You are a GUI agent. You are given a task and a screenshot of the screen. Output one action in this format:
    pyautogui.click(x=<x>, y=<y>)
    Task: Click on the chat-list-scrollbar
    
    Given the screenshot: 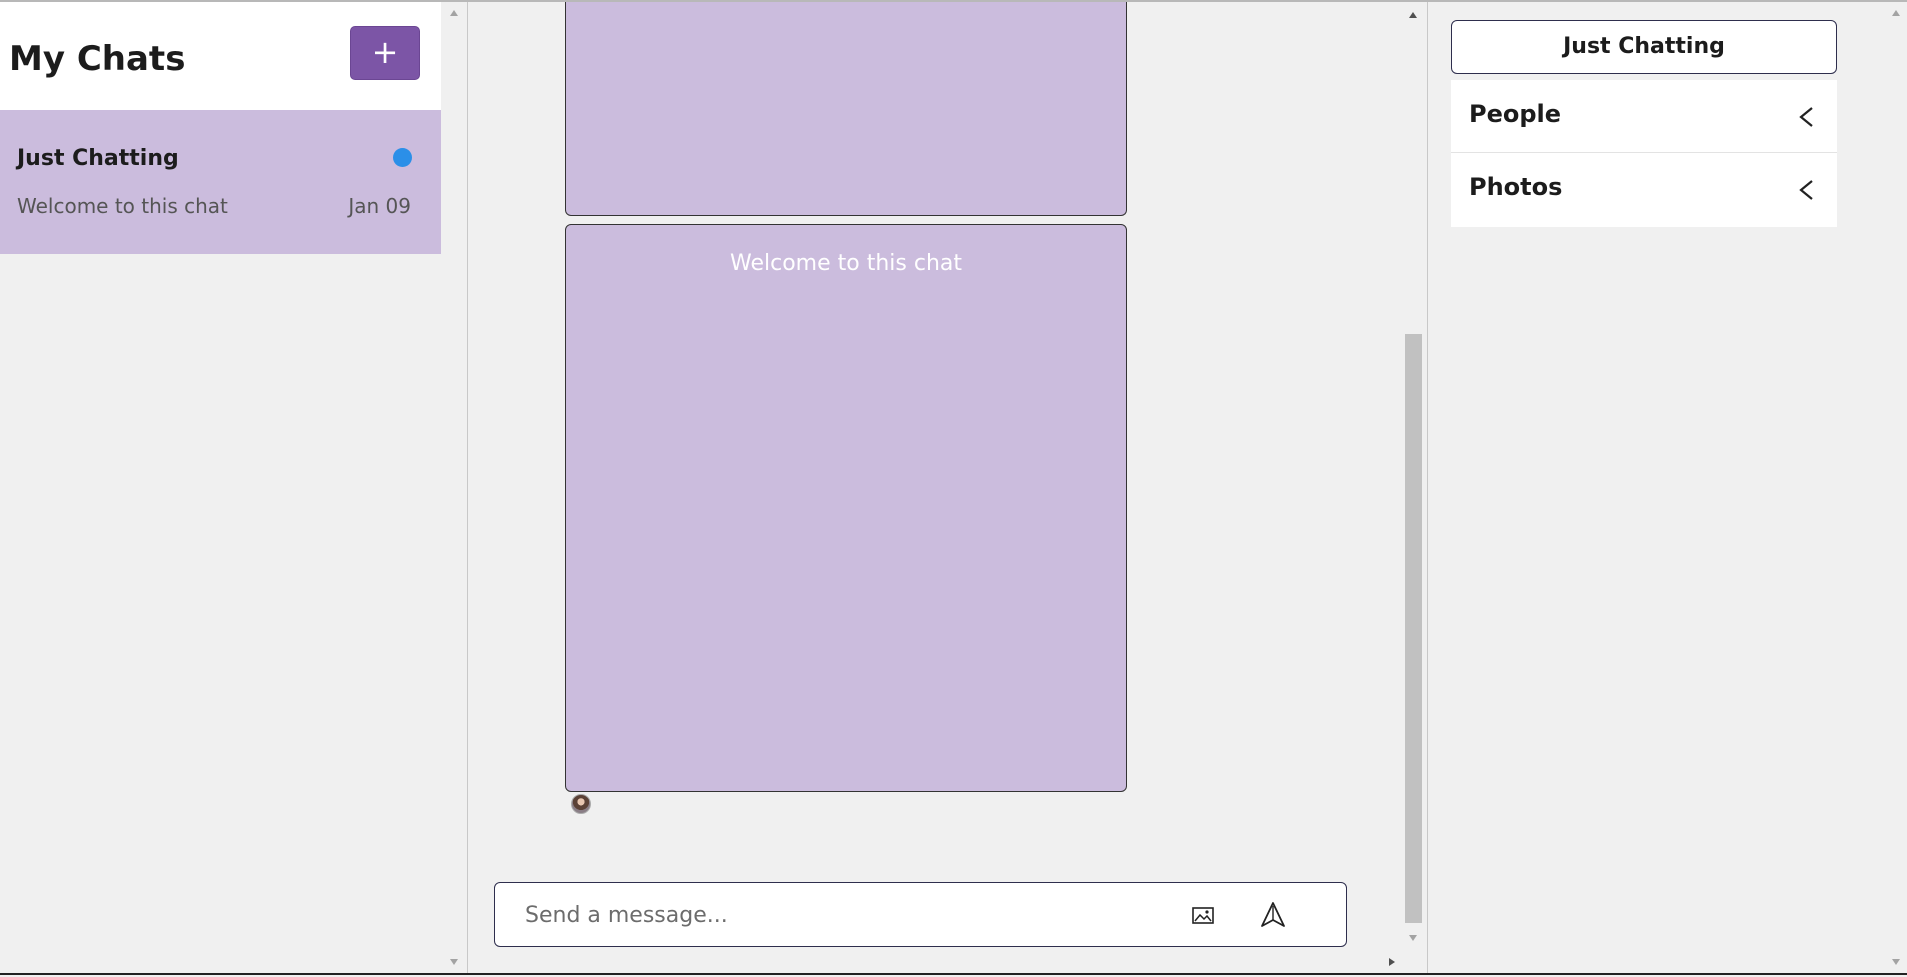 What is the action you would take?
    pyautogui.click(x=454, y=487)
    